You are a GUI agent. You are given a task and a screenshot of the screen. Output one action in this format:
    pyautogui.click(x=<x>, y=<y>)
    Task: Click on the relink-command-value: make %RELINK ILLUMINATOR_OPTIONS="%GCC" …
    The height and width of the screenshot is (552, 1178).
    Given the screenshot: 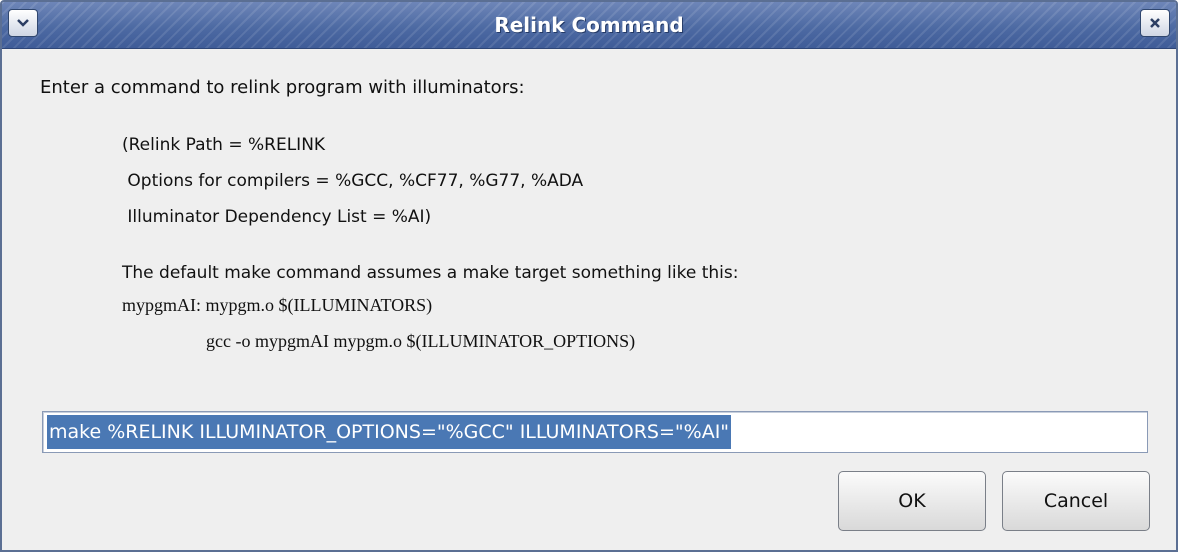 What is the action you would take?
    pyautogui.click(x=389, y=432)
    